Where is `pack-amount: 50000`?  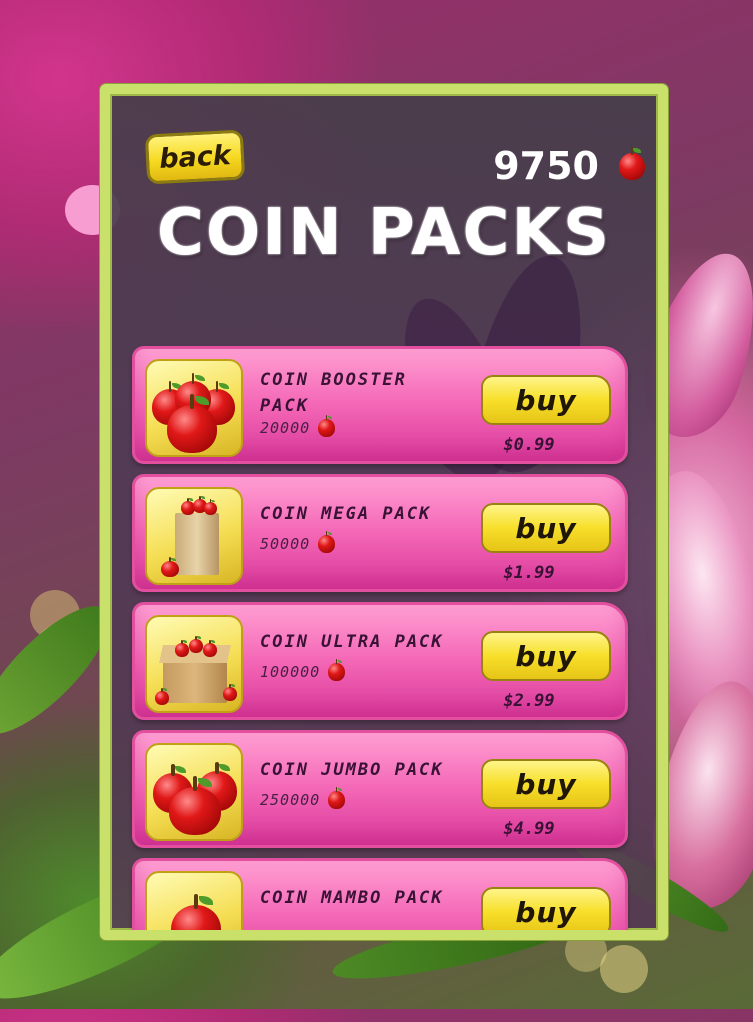 pack-amount: 50000 is located at coordinates (298, 542).